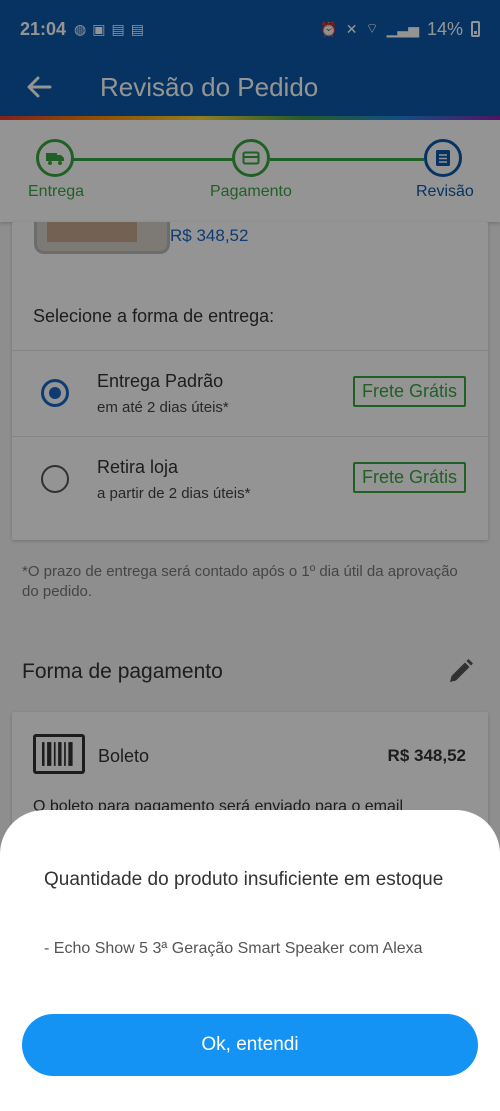  I want to click on ok-button: Ok, entendi, so click(250, 1045).